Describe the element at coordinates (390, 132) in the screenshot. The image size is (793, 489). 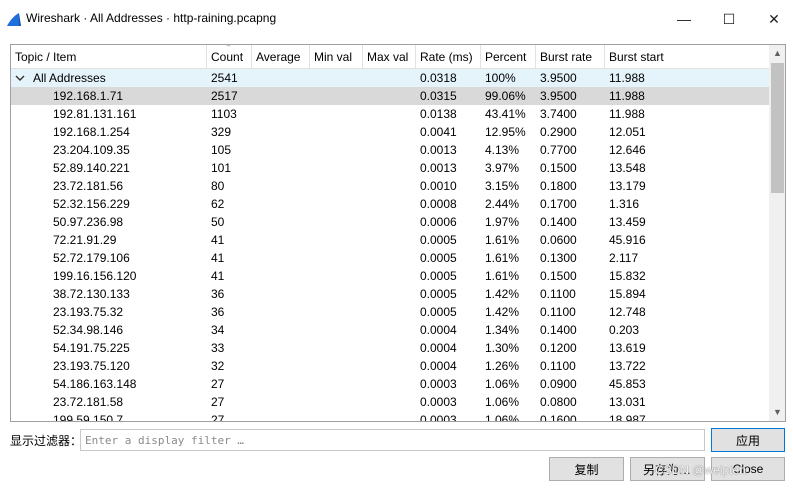
I see `table-row: 192.168.1.254 329 0.0041 12.95% 0.2900 12.051` at that location.